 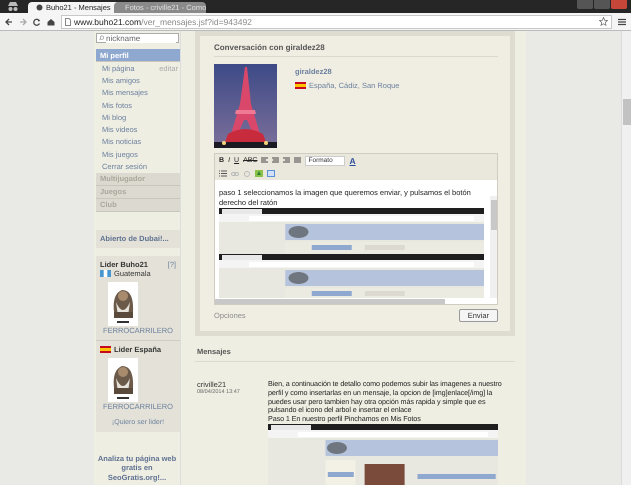 I want to click on menu-icon, so click(x=622, y=22).